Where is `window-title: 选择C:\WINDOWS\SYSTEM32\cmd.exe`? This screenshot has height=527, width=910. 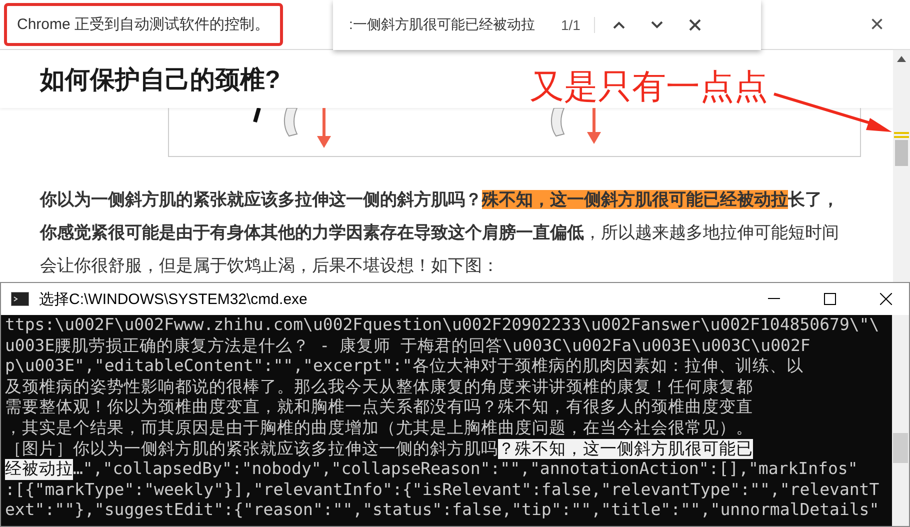
window-title: 选择C:\WINDOWS\SYSTEM32\cmd.exe is located at coordinates (173, 299).